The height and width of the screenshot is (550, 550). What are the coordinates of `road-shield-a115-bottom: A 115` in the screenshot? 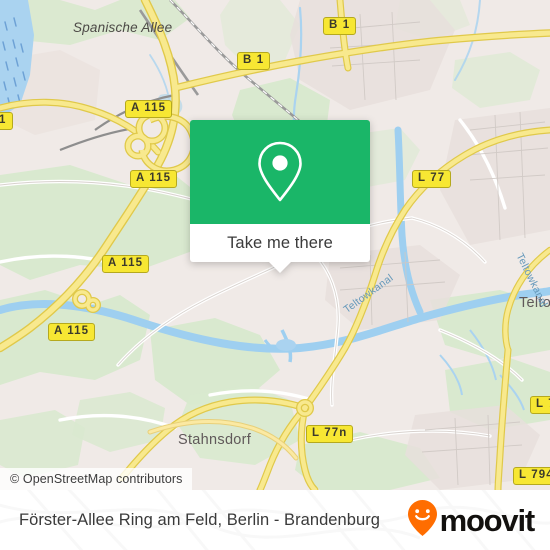 It's located at (72, 332).